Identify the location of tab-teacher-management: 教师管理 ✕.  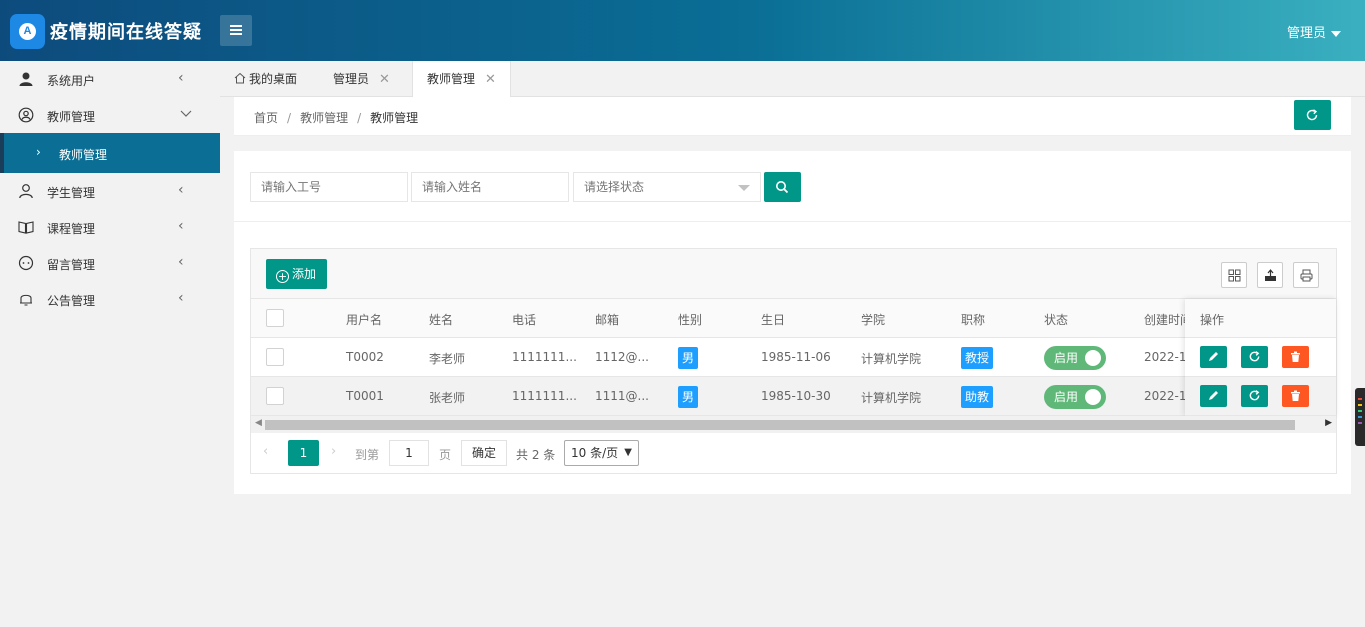
(461, 79).